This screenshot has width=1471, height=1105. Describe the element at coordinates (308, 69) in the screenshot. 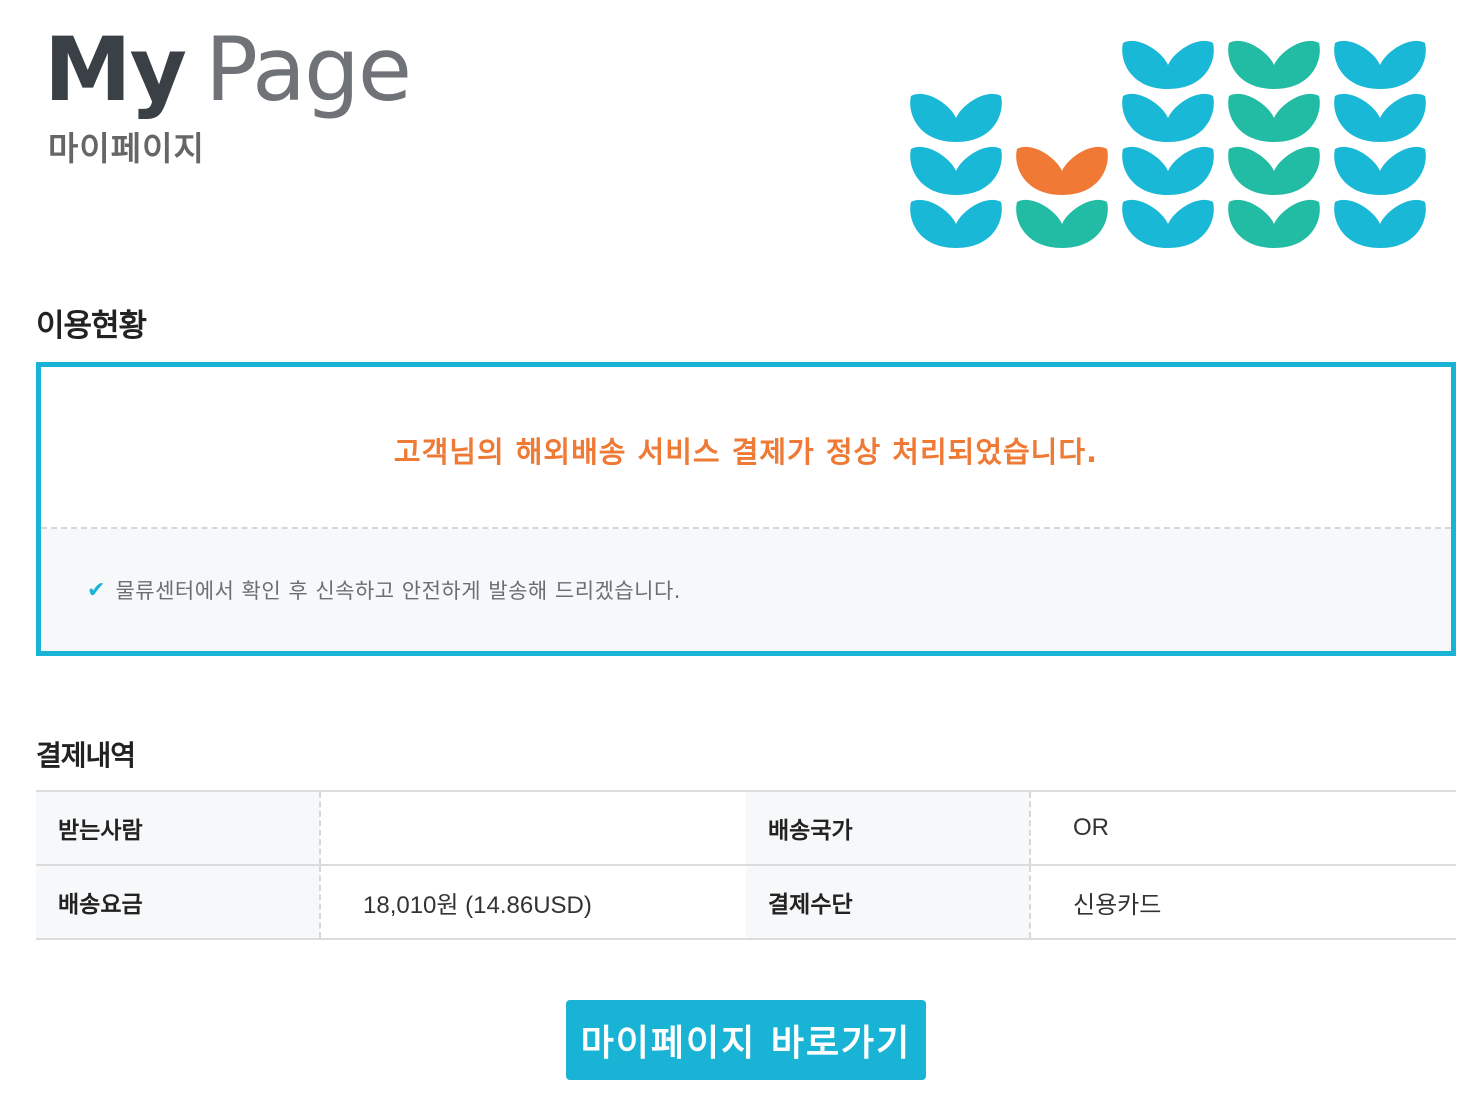

I see `page-title-light: Page` at that location.